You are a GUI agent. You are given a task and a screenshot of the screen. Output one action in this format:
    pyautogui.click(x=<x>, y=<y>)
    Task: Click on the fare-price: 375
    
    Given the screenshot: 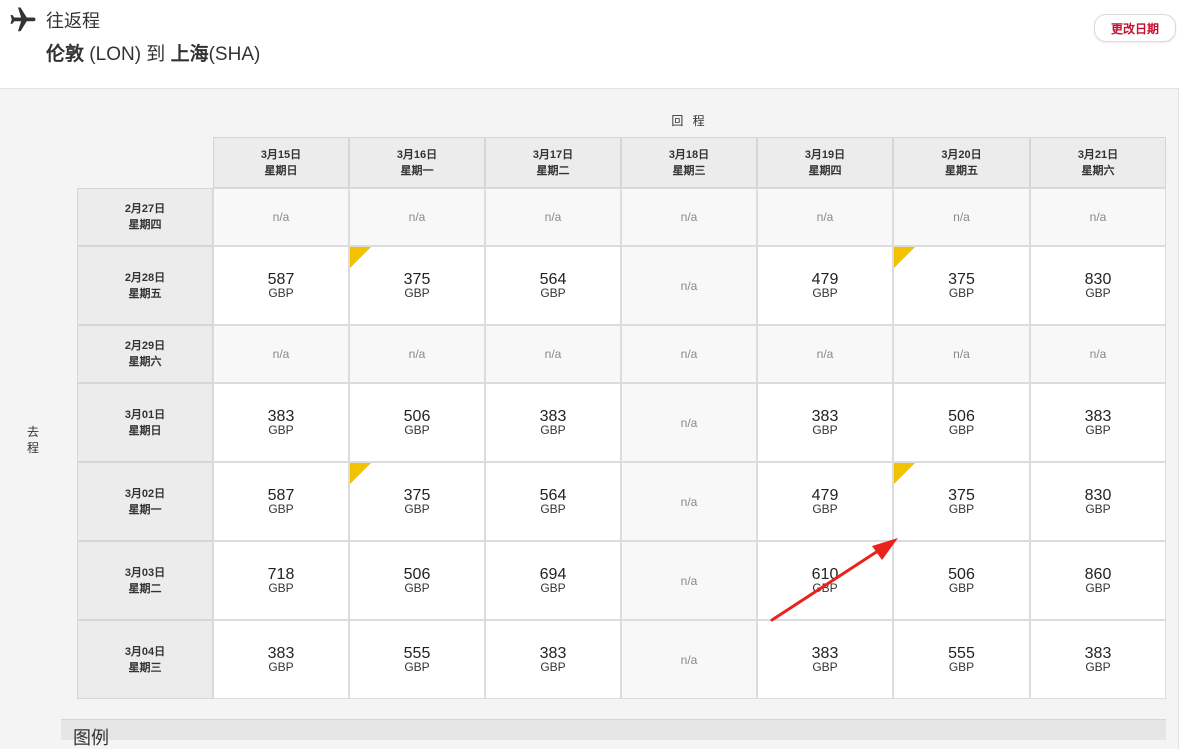 What is the action you would take?
    pyautogui.click(x=961, y=495)
    